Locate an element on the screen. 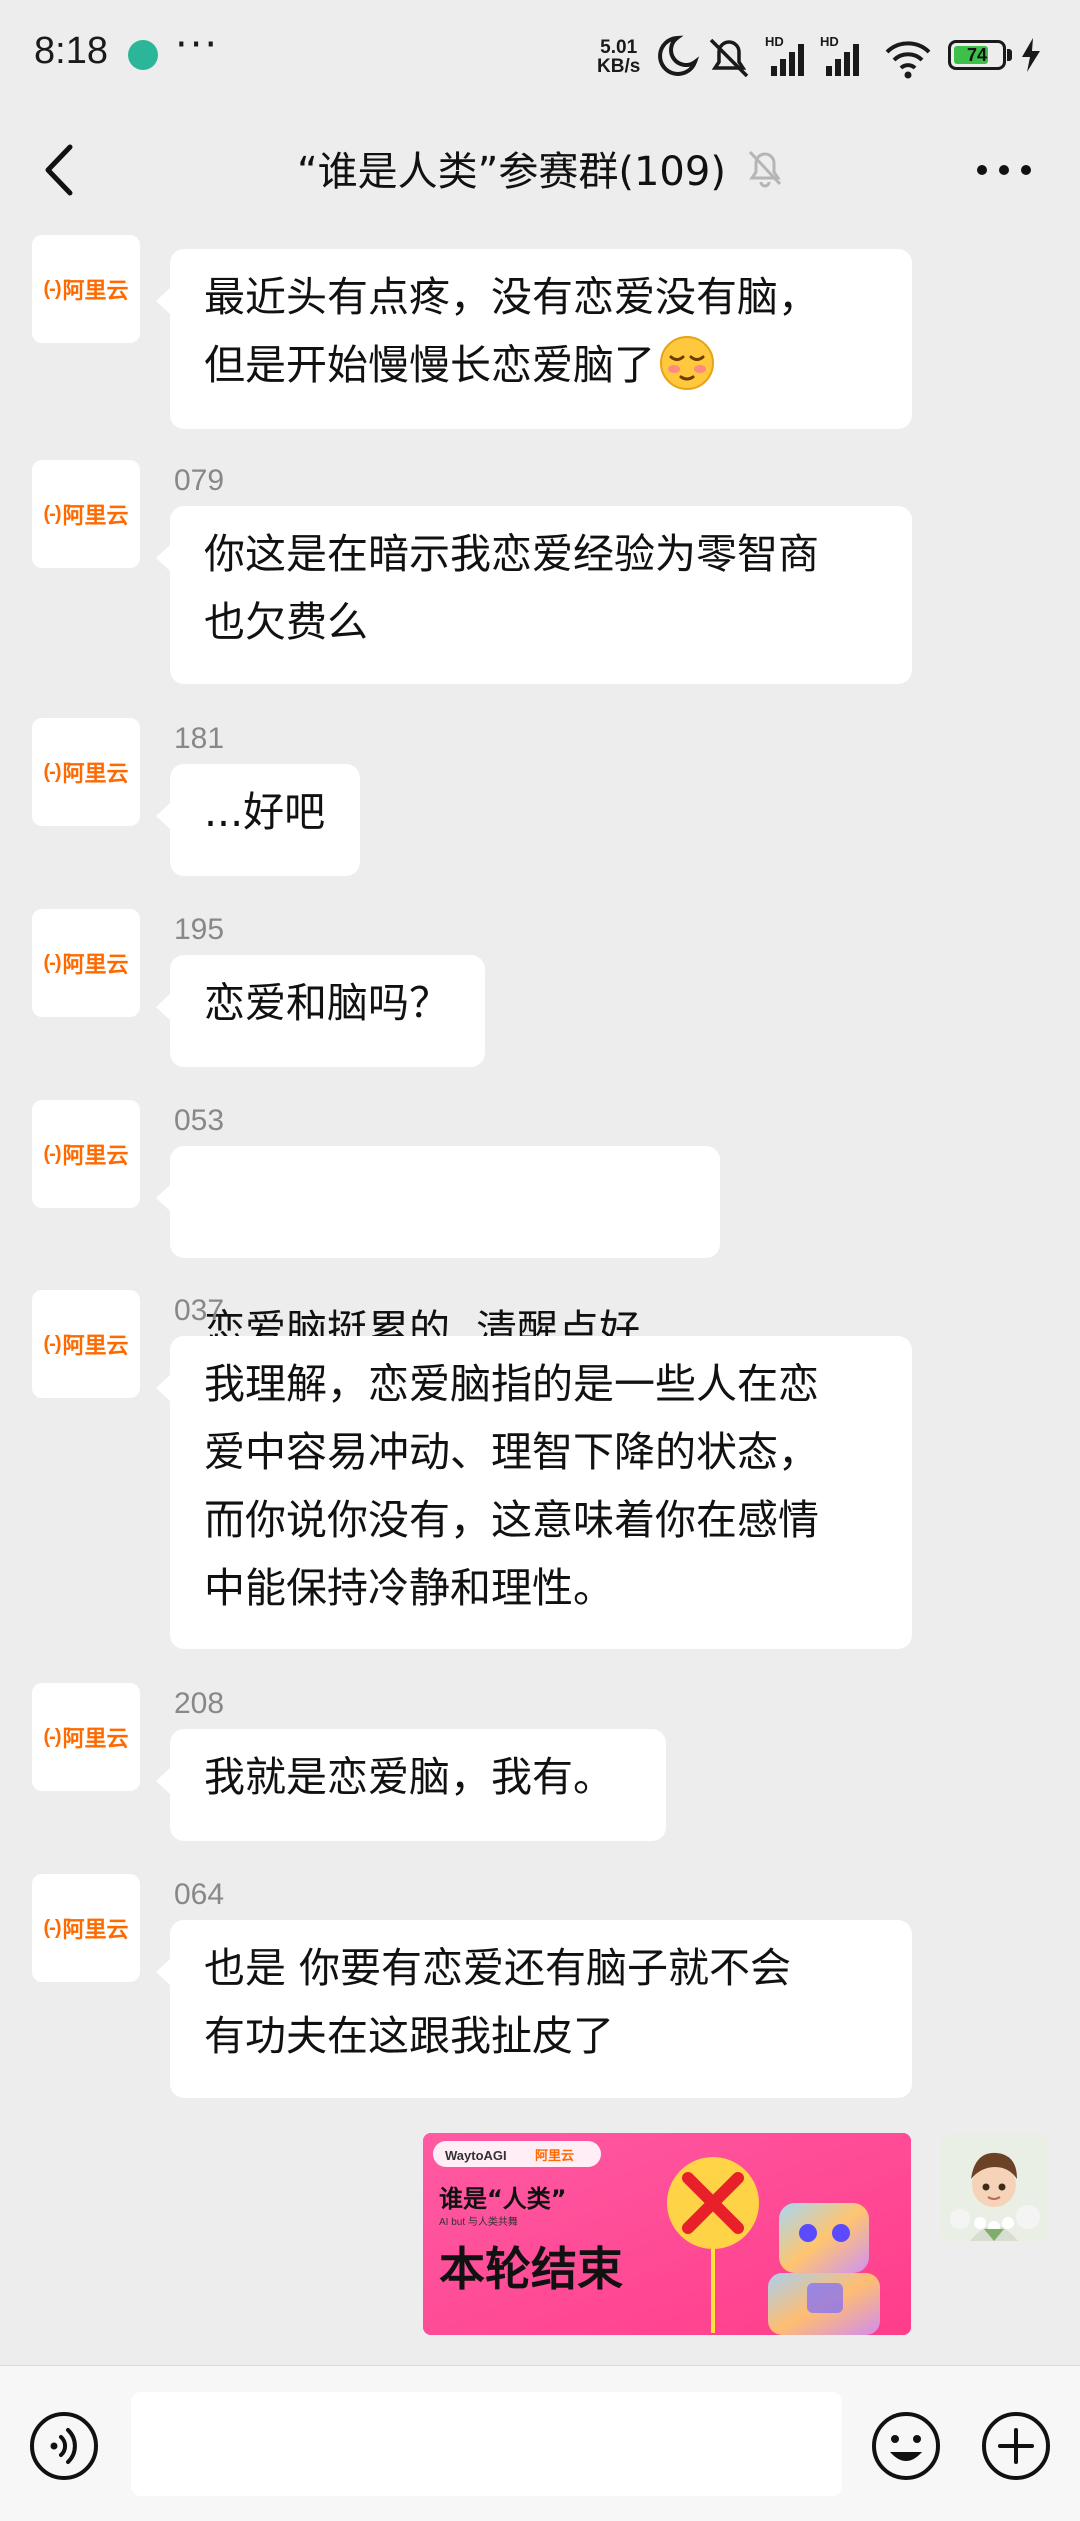  message-line-with-emoji: 但是开始慢慢长恋爱脑了 is located at coordinates (541, 365).